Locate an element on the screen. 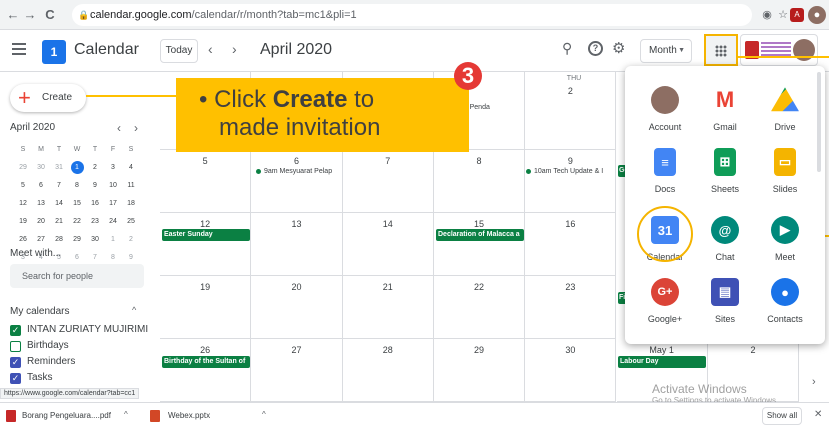 Image resolution: width=829 pixels, height=428 pixels. app-account: Account is located at coordinates (665, 109).